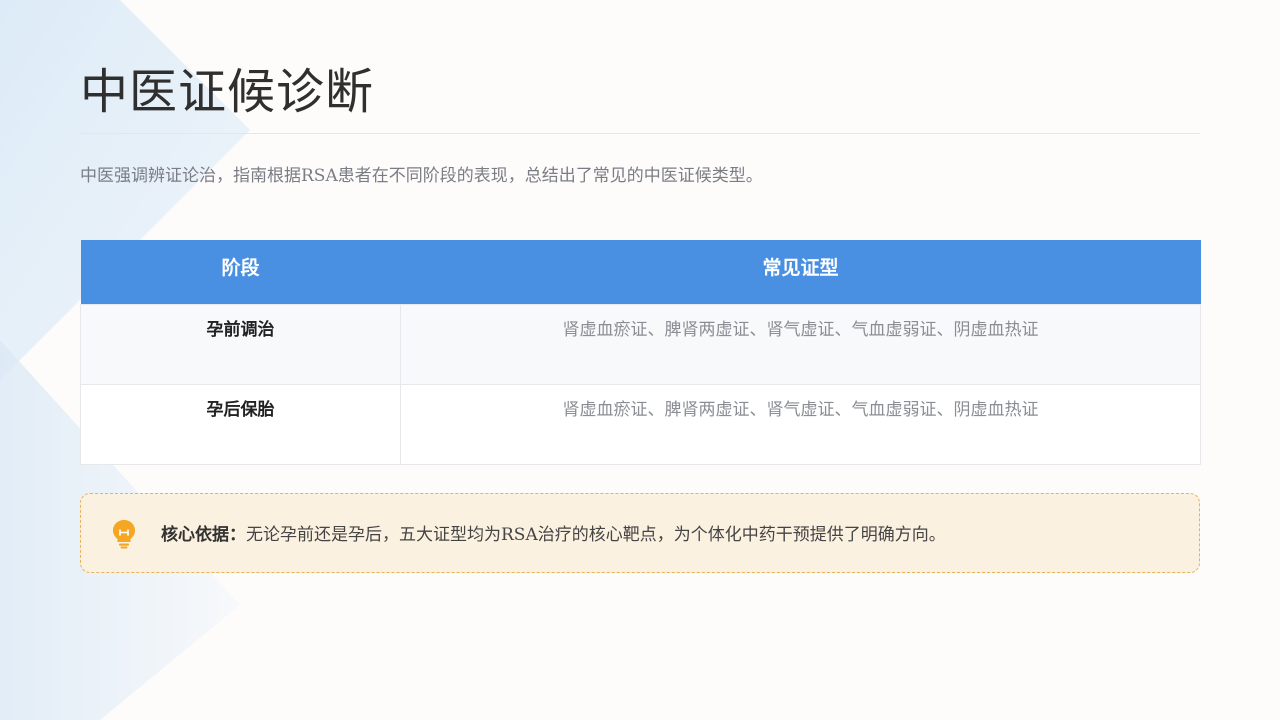  Describe the element at coordinates (203, 535) in the screenshot. I see `callout-lead: 核心依据：` at that location.